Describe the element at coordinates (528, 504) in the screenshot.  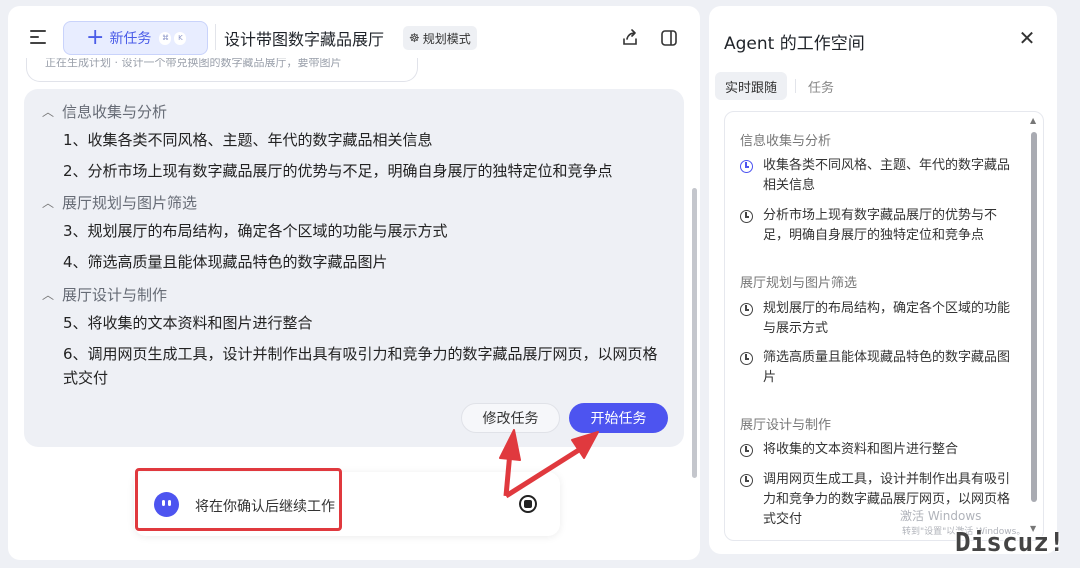
I see `stop-icon` at that location.